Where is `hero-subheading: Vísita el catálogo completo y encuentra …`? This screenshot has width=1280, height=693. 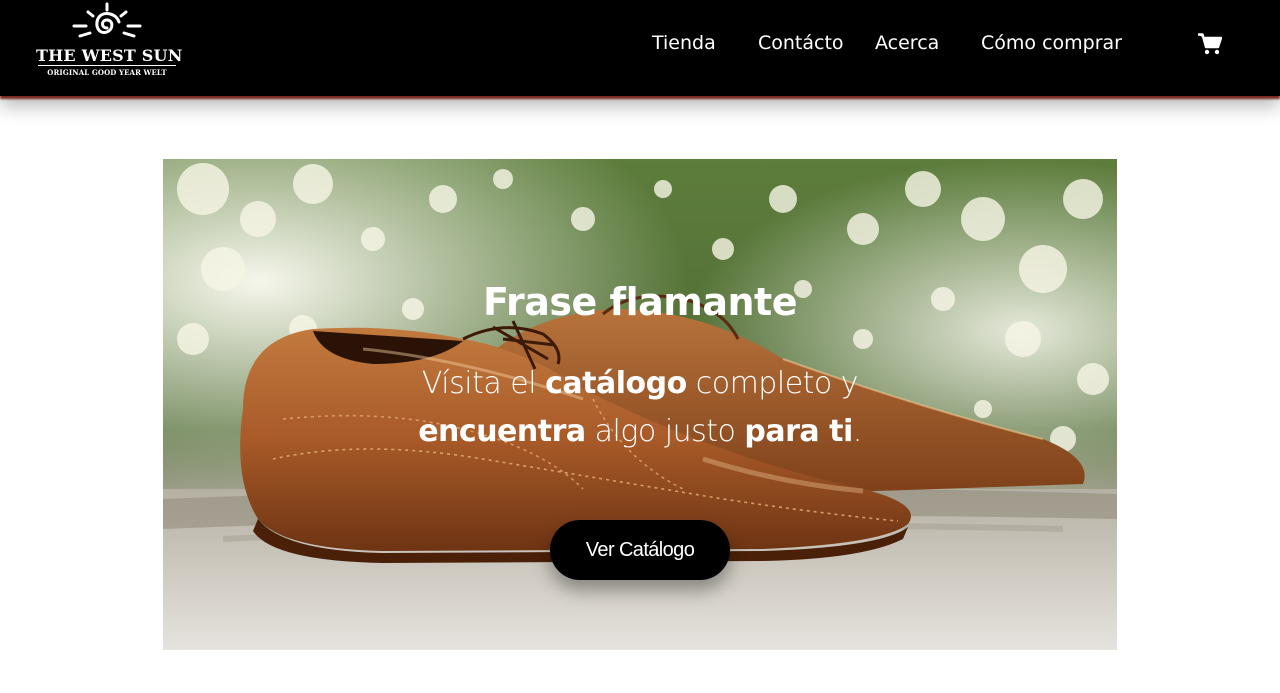 hero-subheading: Vísita el catálogo completo y encuentra … is located at coordinates (640, 408).